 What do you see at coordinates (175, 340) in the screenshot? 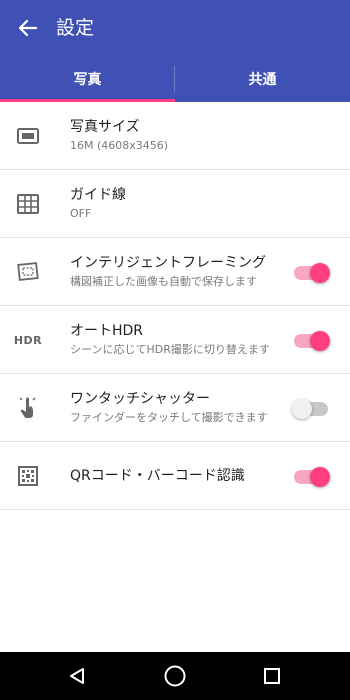
I see `setting-auto-hdr: HDR オートHDR シーンに応じてHDR撮影に切り替えます` at bounding box center [175, 340].